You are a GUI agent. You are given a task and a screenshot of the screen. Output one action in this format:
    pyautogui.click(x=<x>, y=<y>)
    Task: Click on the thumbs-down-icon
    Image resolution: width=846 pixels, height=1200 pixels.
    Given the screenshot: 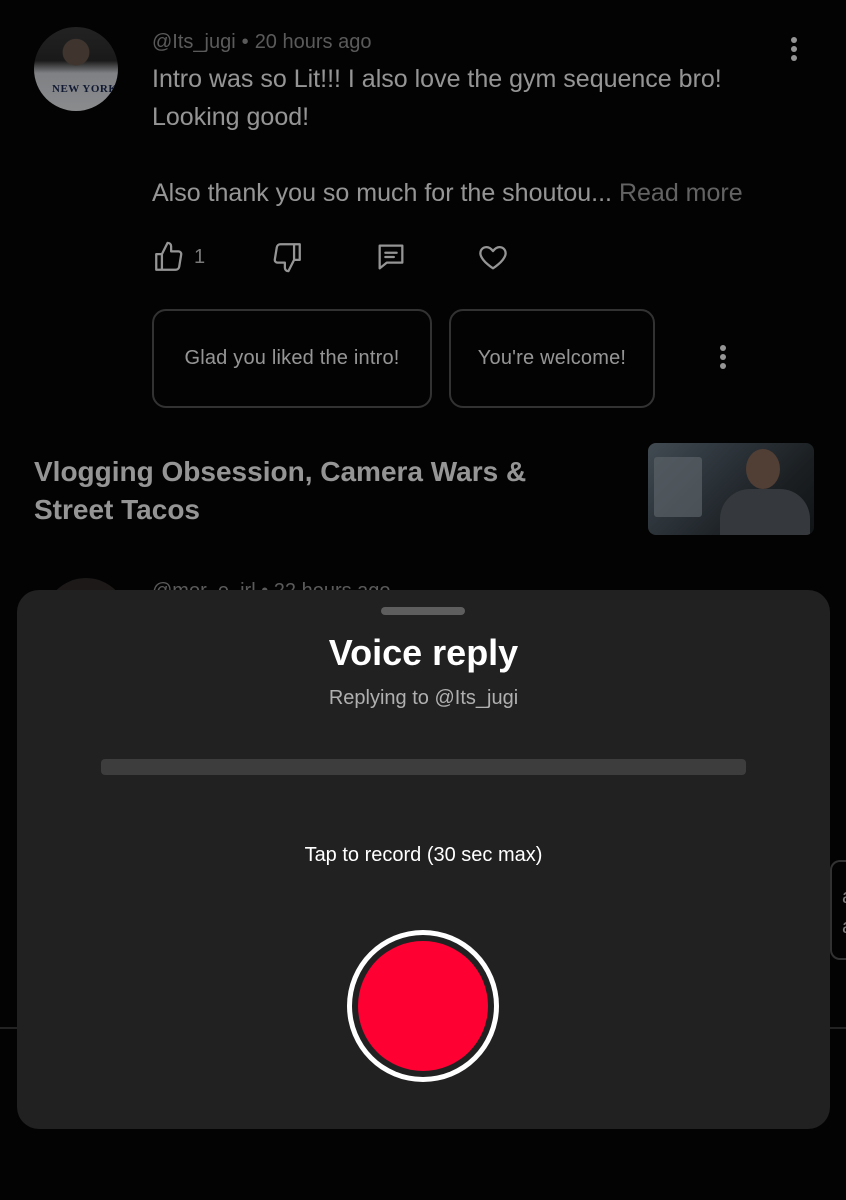 What is the action you would take?
    pyautogui.click(x=287, y=258)
    